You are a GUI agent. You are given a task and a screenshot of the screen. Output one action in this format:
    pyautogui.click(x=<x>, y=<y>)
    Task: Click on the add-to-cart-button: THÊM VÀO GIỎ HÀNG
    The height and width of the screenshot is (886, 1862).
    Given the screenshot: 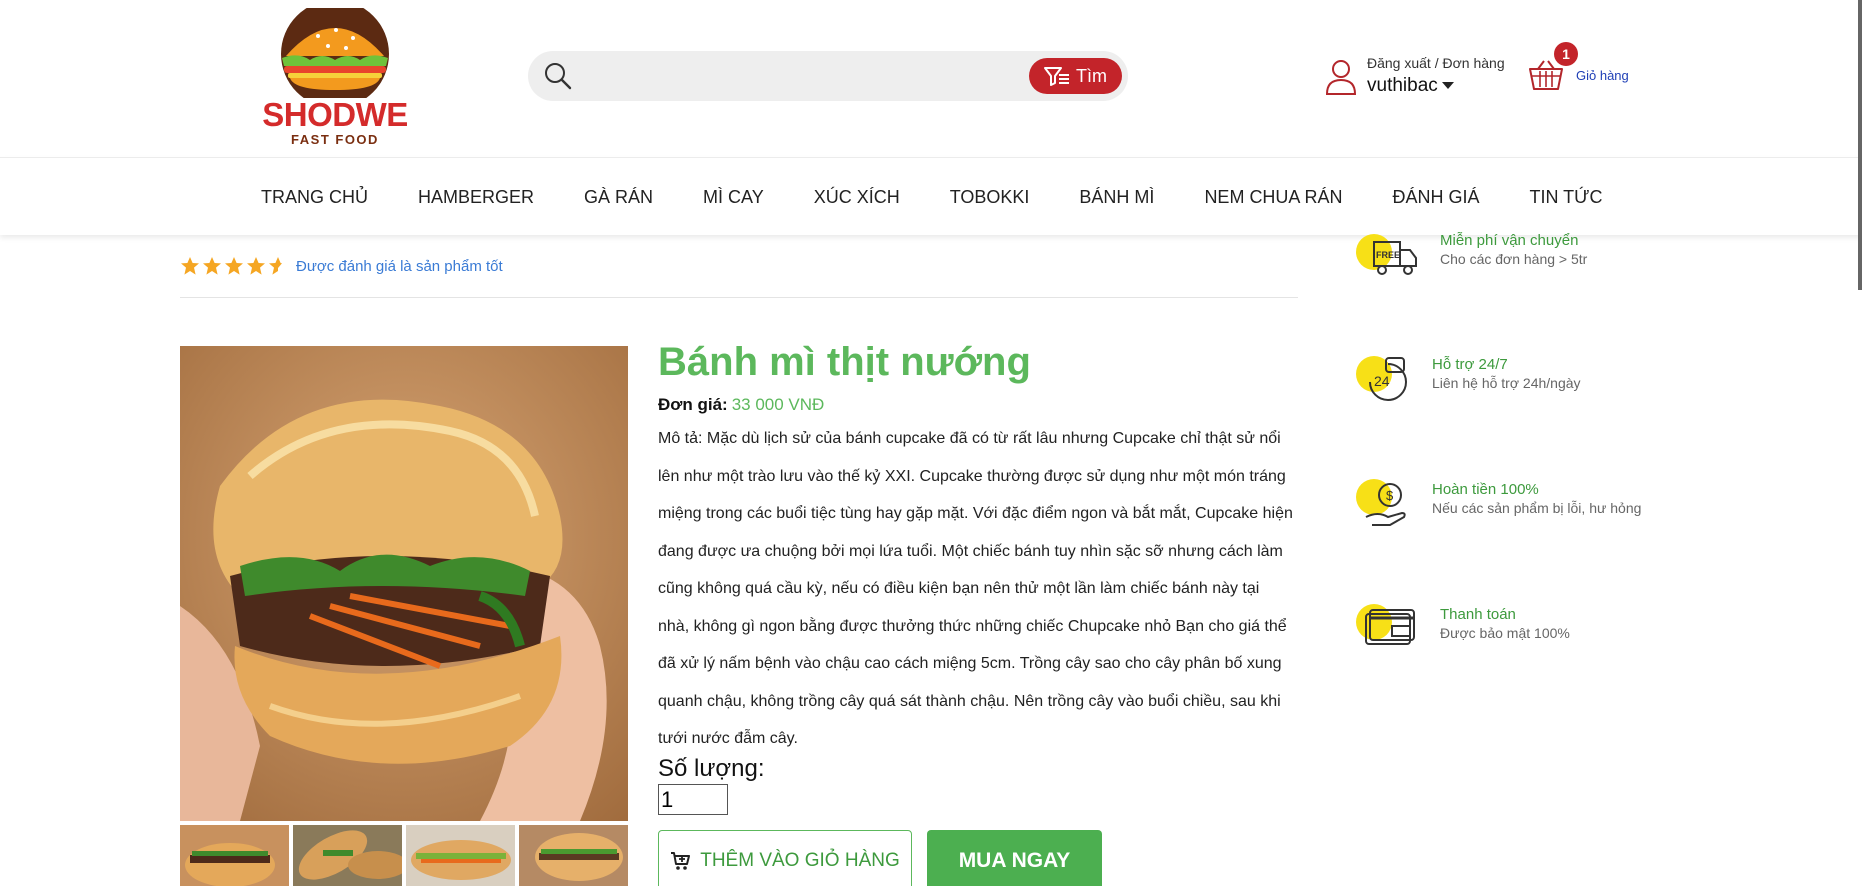 What is the action you would take?
    pyautogui.click(x=785, y=858)
    